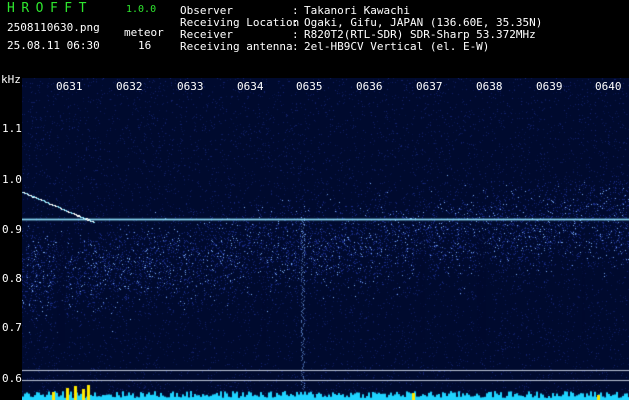 The image size is (629, 400). Describe the element at coordinates (11, 79) in the screenshot. I see `y-axis-unit: kHz` at that location.